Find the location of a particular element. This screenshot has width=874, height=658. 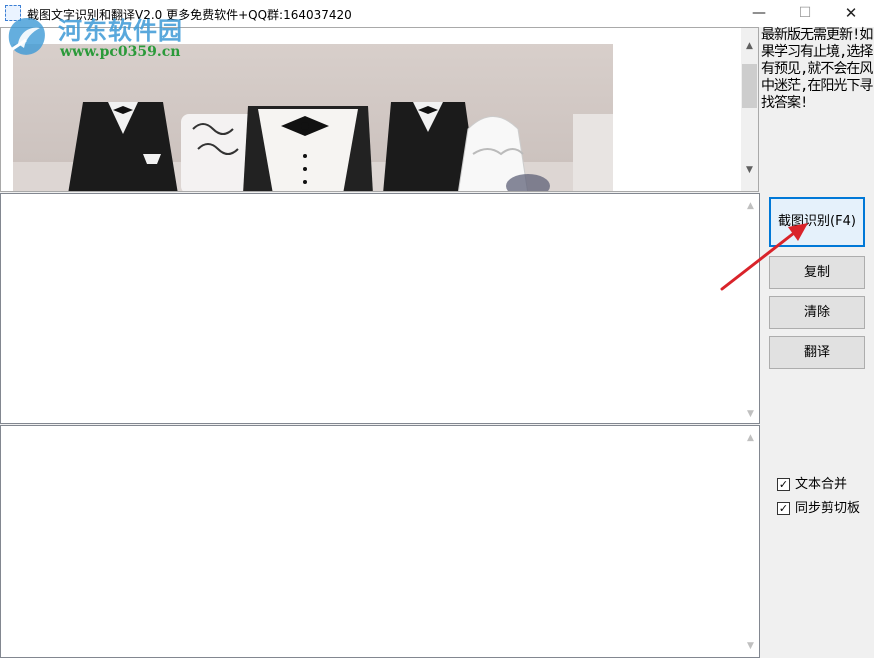

translation-scrollbar: ▲ ▼ is located at coordinates (750, 541).